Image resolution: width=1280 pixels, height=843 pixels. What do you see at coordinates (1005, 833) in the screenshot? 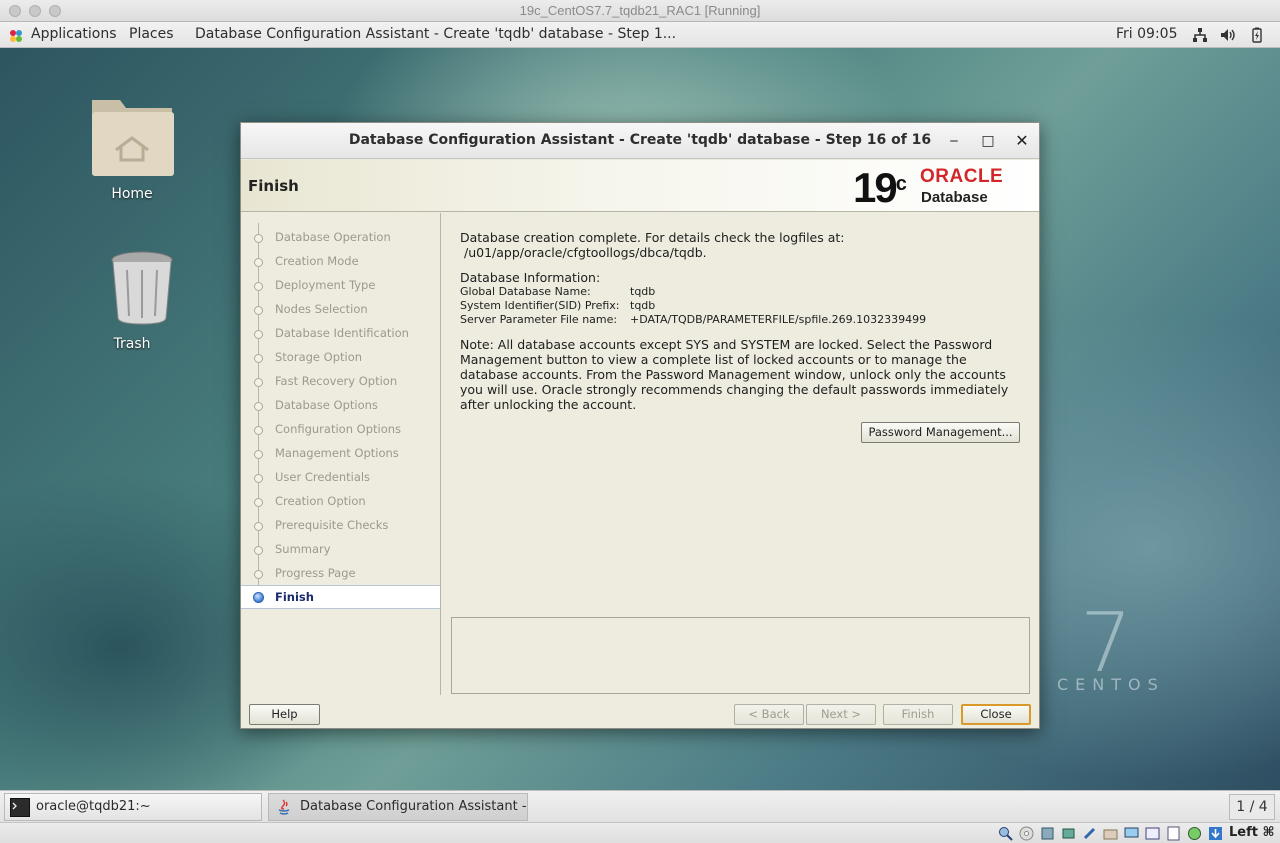
I see `zoom-icon` at bounding box center [1005, 833].